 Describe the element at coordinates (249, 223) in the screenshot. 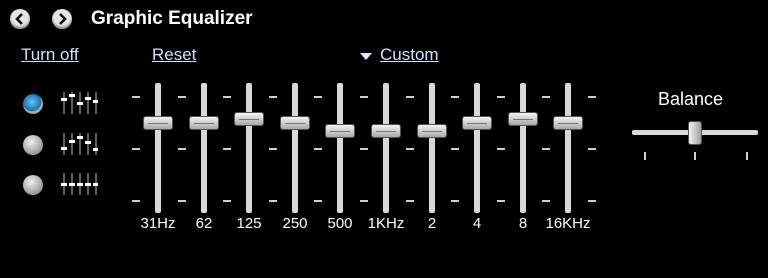

I see `eq-band-label: 125` at that location.